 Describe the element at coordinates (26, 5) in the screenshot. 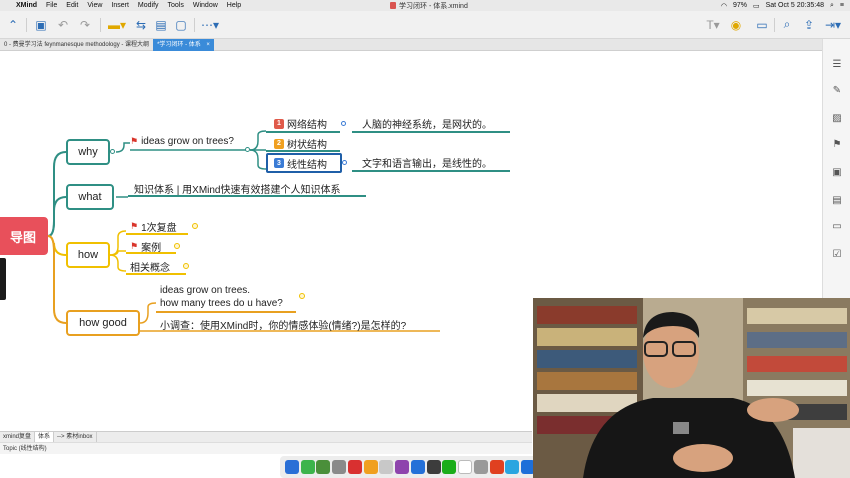

I see `menu-app: XMind` at that location.